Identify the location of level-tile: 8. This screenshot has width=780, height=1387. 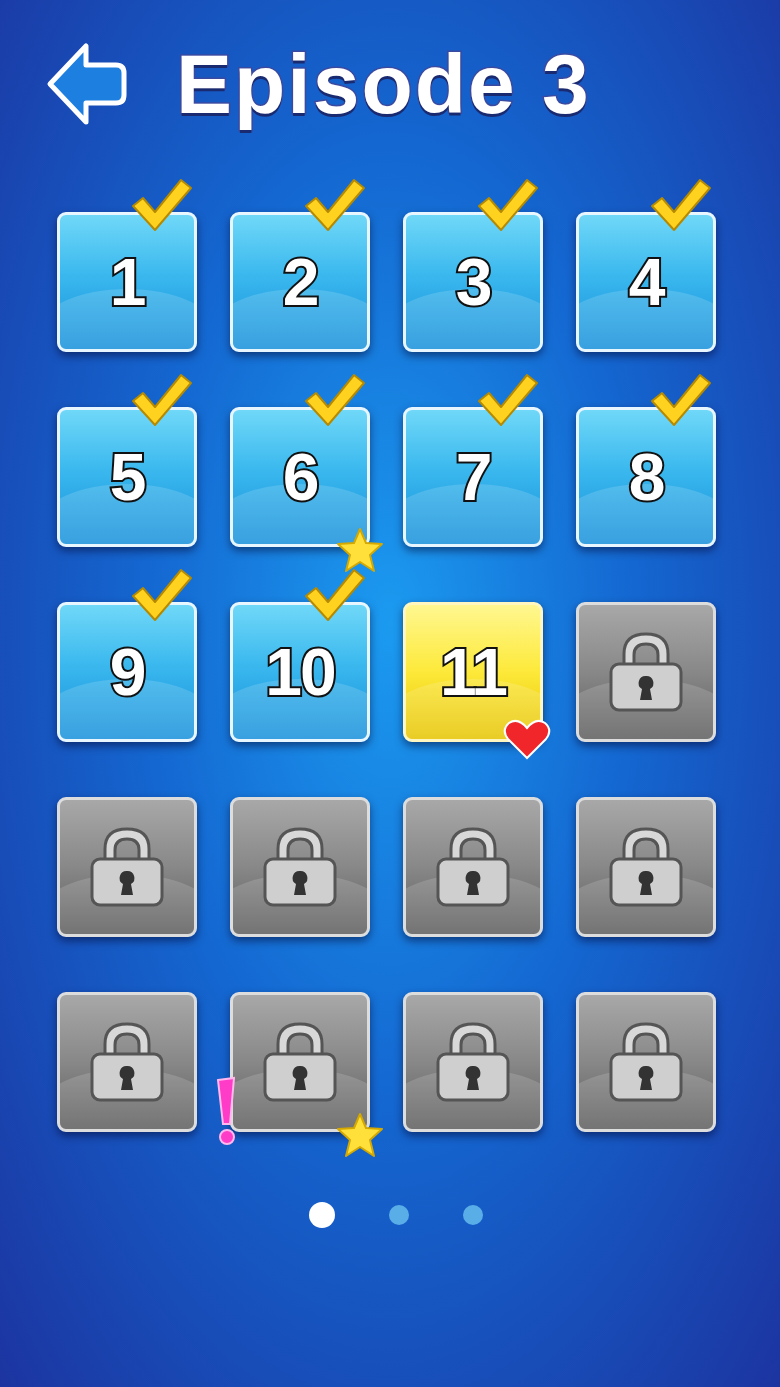
(646, 477).